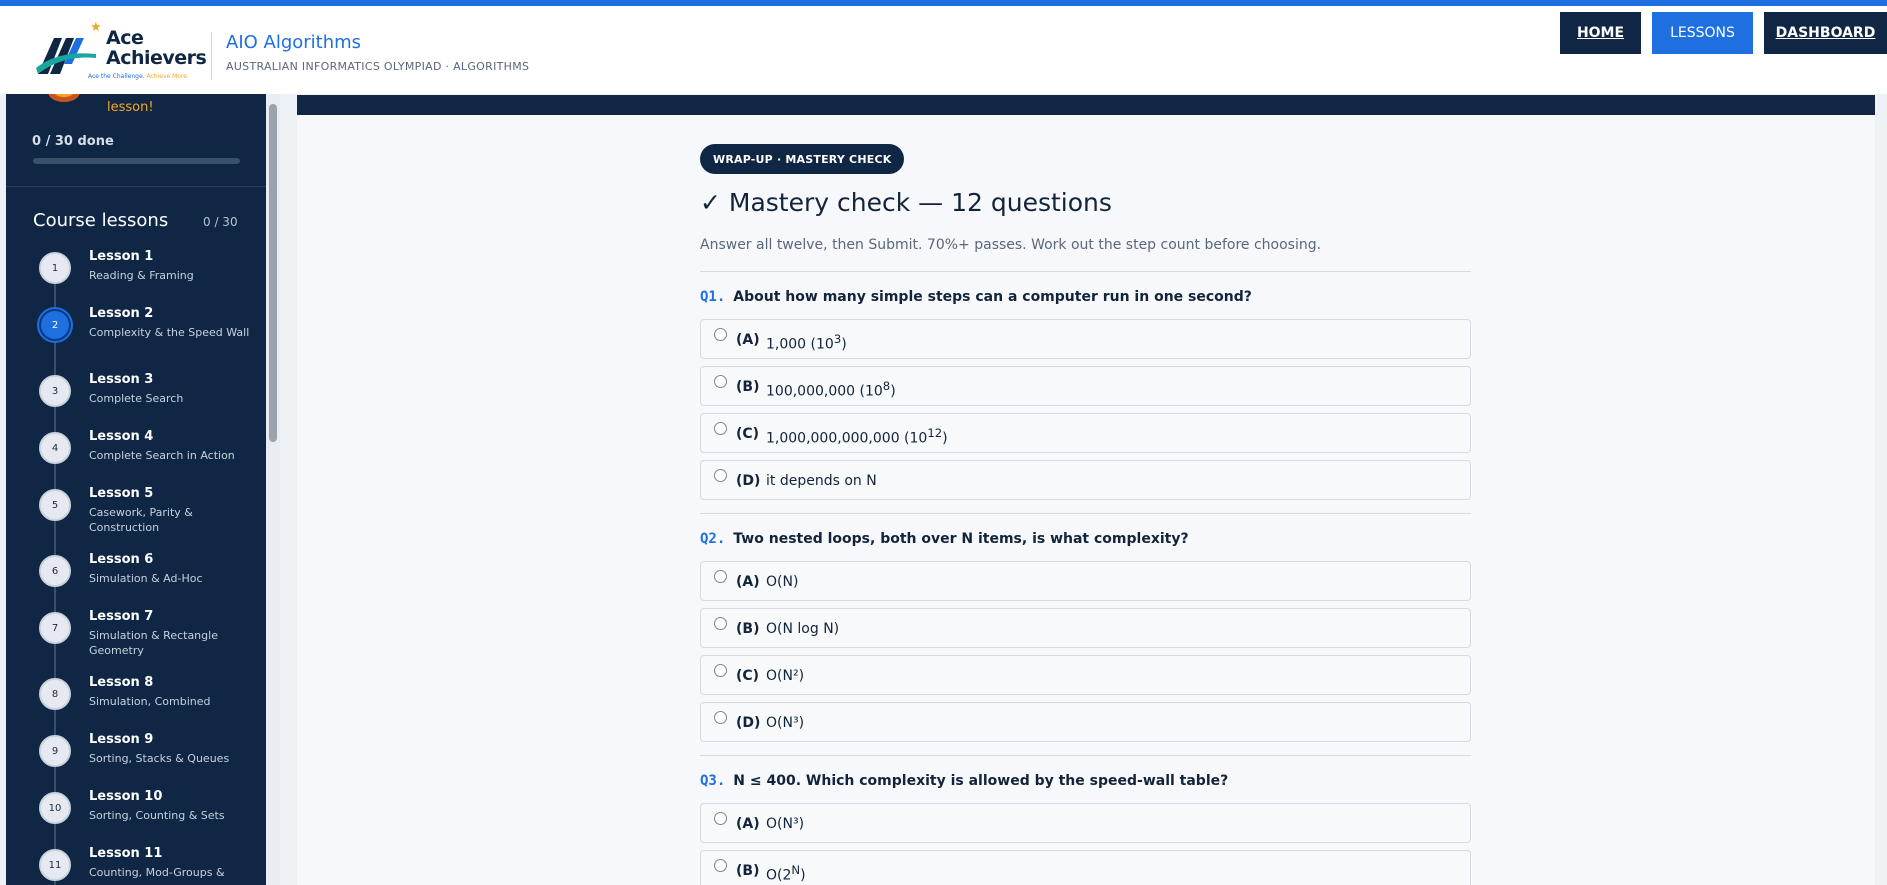  What do you see at coordinates (802, 159) in the screenshot?
I see `section-tag: WRAP-UP · MASTERY CHECK` at bounding box center [802, 159].